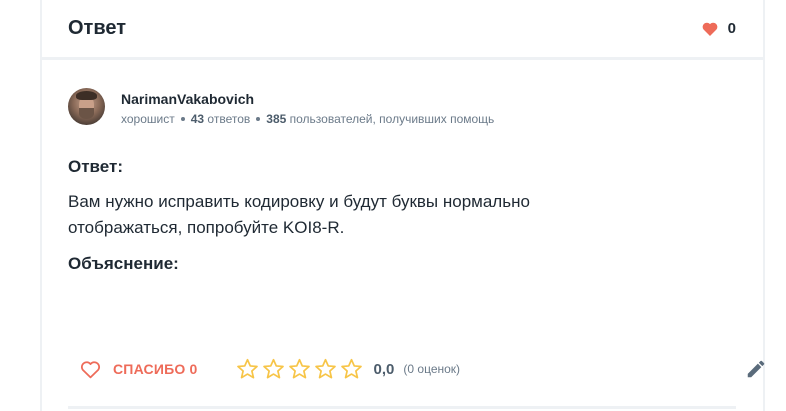  What do you see at coordinates (384, 369) in the screenshot?
I see `rating-value: 0,0` at bounding box center [384, 369].